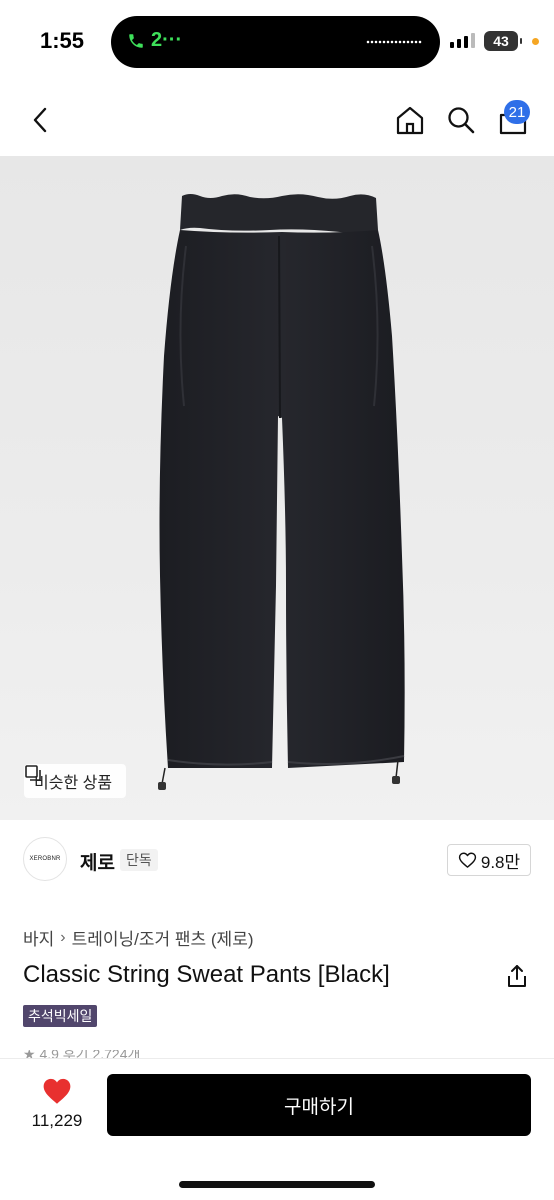 The width and height of the screenshot is (554, 1200). I want to click on waveform-icon, so click(394, 42).